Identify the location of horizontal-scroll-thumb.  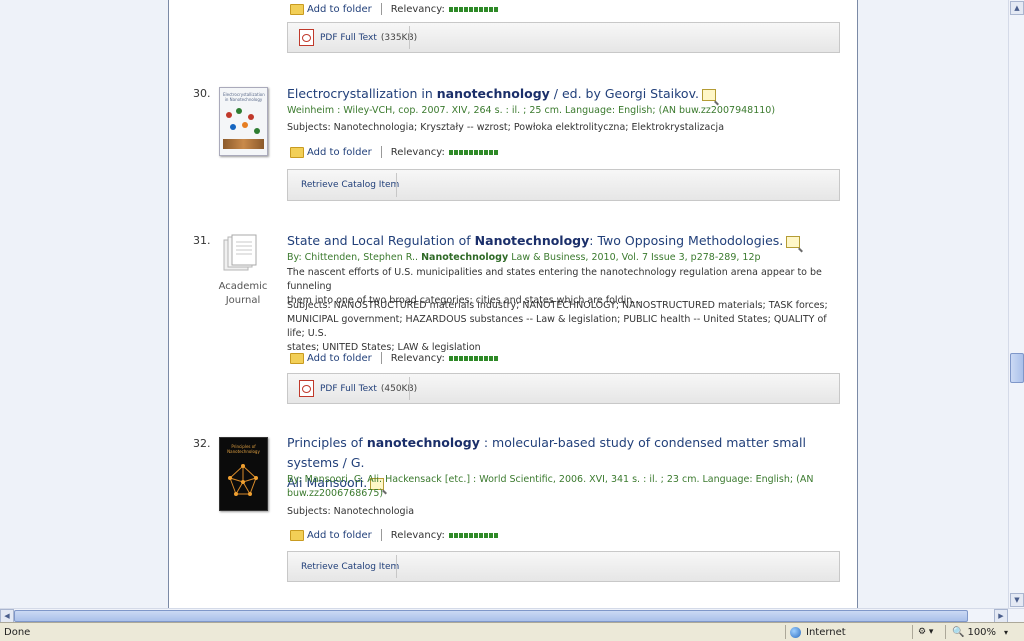
(491, 616).